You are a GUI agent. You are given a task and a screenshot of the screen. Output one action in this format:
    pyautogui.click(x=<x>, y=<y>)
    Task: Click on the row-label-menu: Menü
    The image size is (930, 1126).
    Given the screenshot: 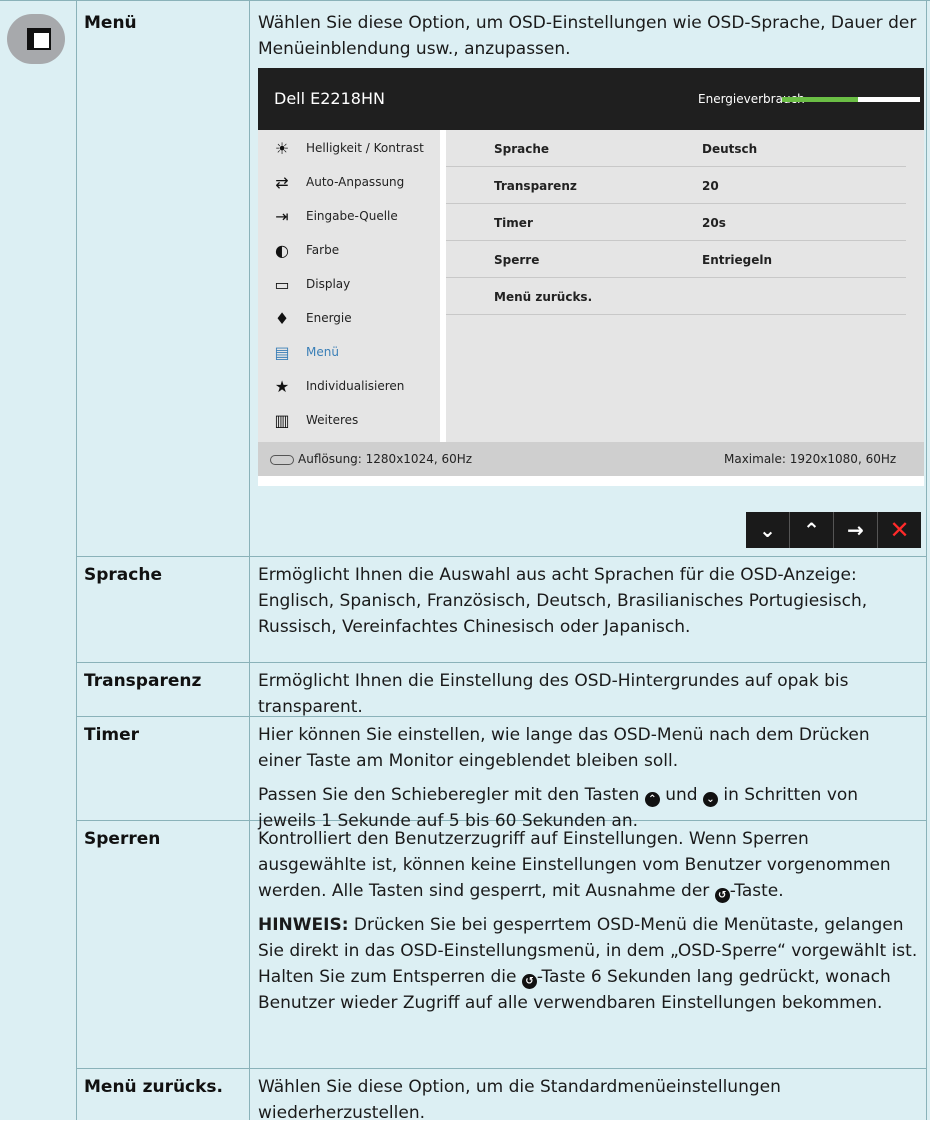 What is the action you would take?
    pyautogui.click(x=110, y=23)
    